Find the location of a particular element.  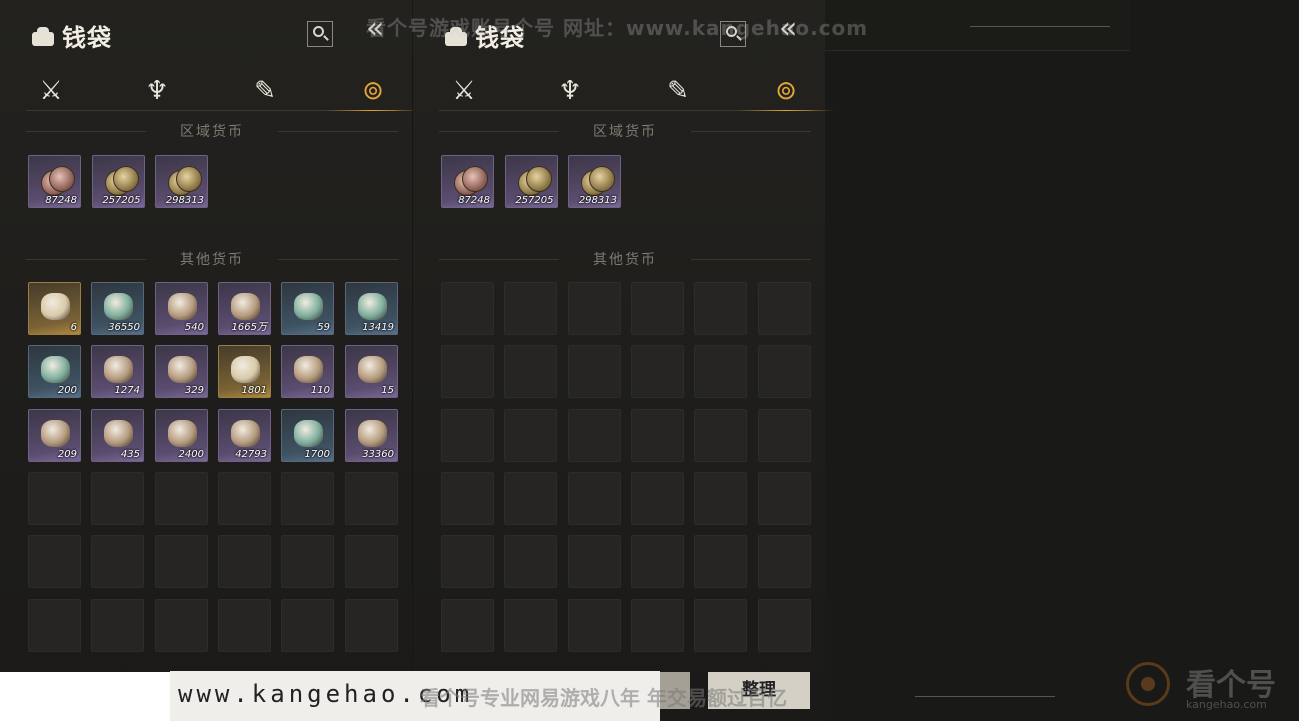

item-slot-jade-ring: 1801 is located at coordinates (244, 371).